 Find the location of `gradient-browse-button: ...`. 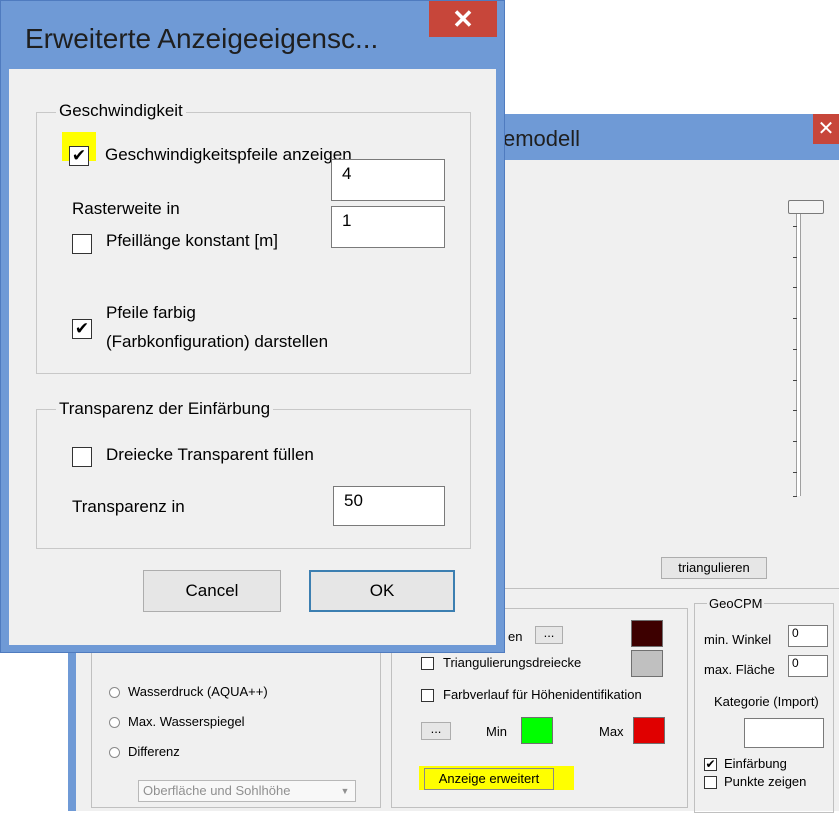

gradient-browse-button: ... is located at coordinates (436, 731).